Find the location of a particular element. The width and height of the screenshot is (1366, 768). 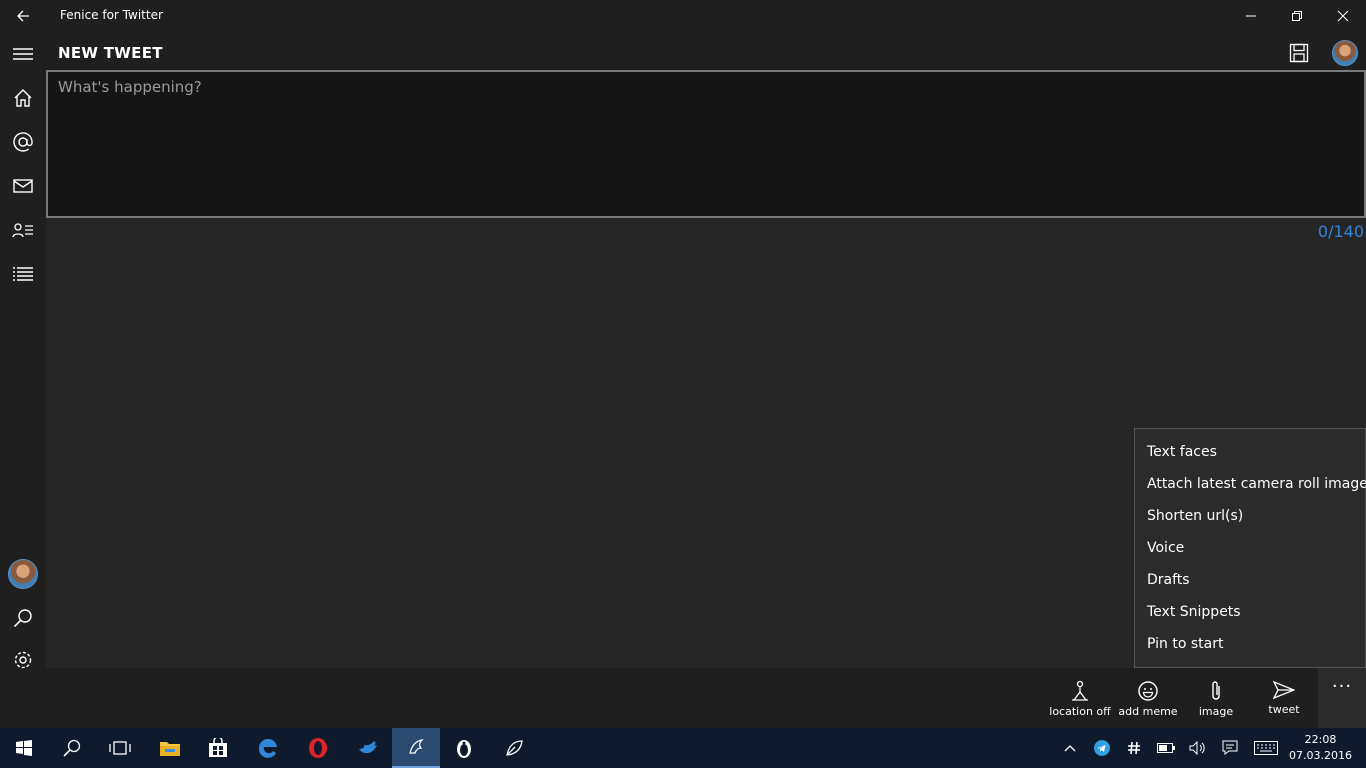

add-meme-button: add meme is located at coordinates (1148, 698).